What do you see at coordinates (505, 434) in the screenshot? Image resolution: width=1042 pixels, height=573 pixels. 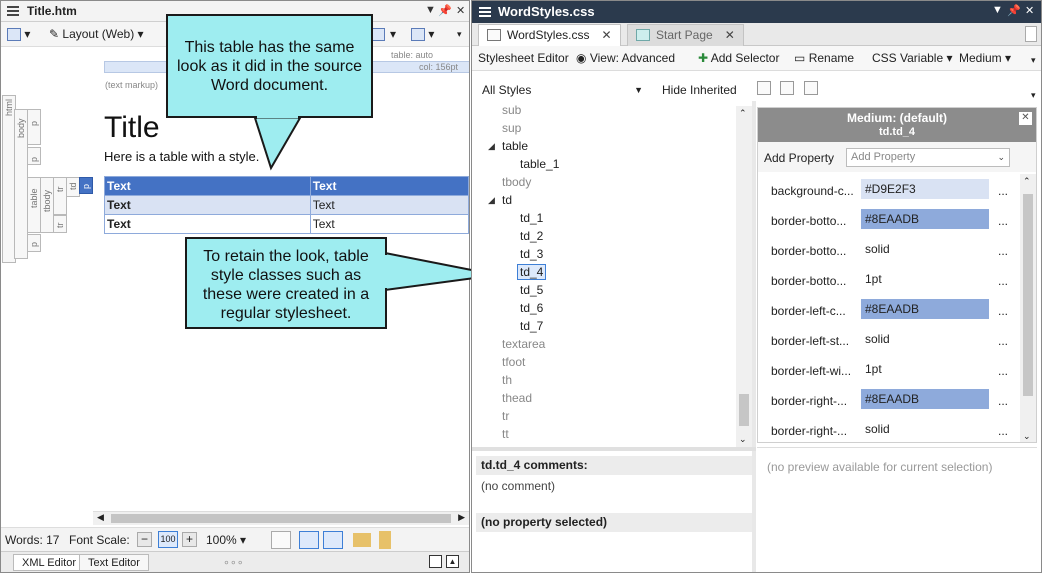 I see `tree-item: tt` at bounding box center [505, 434].